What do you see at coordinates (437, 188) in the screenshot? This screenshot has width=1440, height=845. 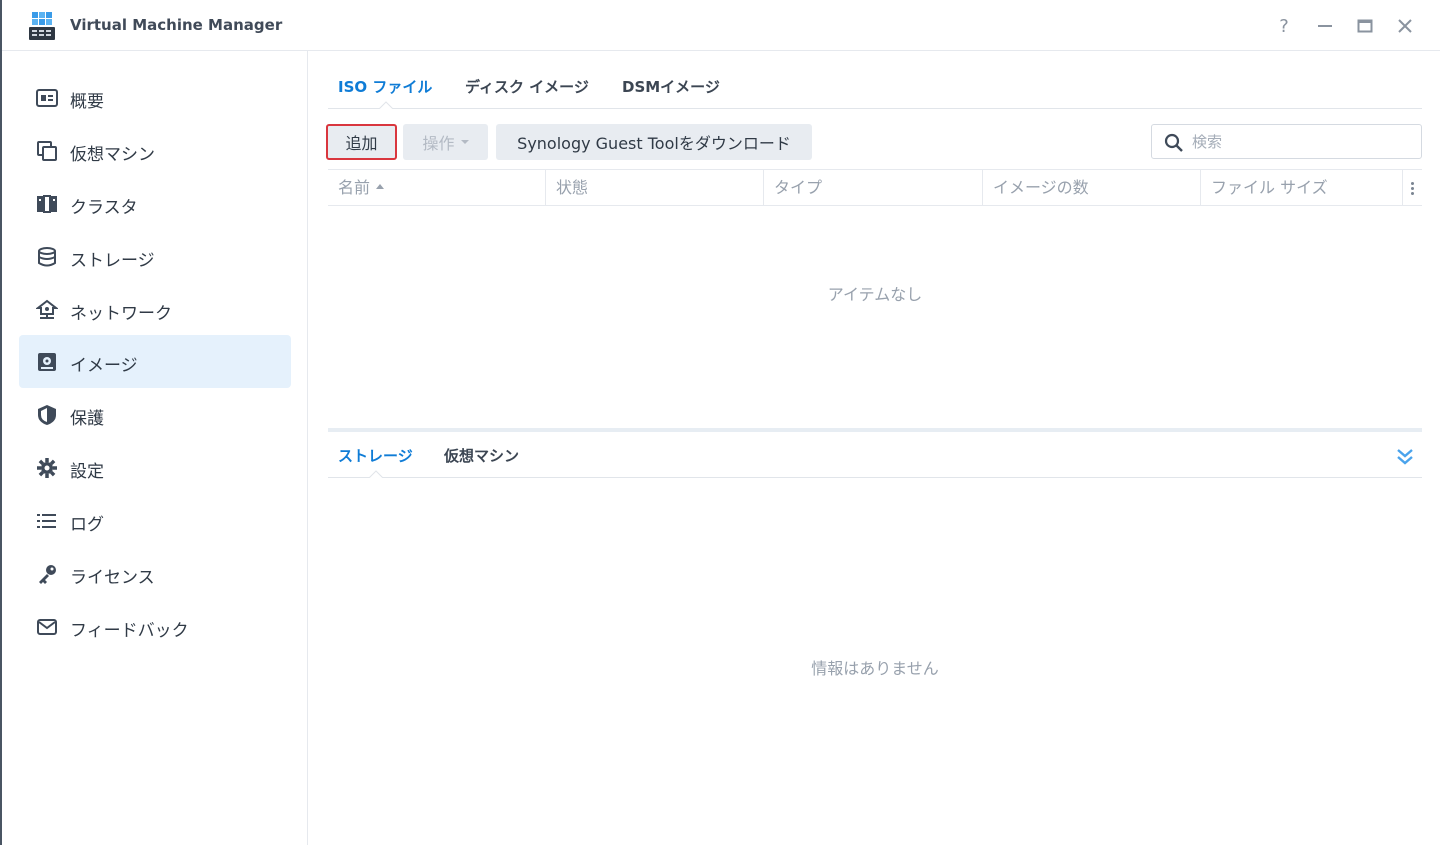 I see `column-header-name: 名前` at bounding box center [437, 188].